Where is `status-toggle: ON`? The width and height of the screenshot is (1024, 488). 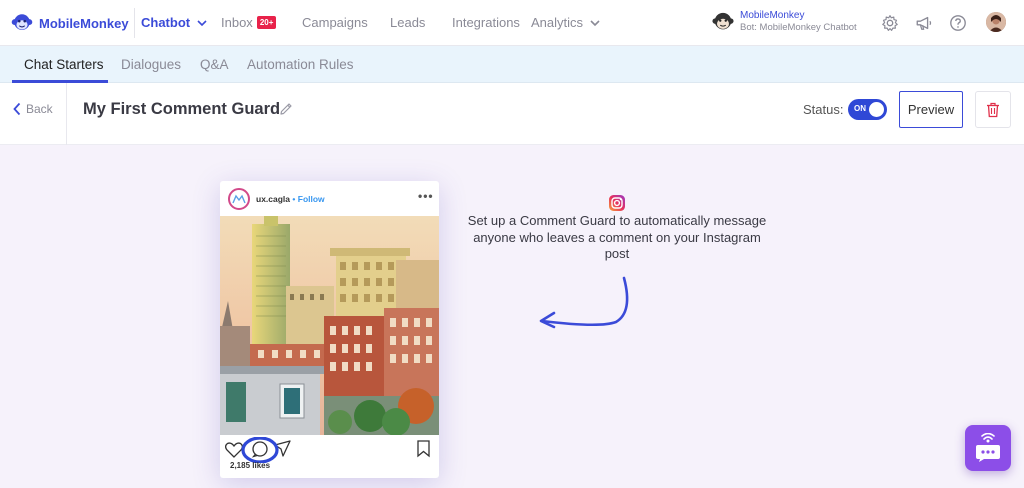
status-toggle: ON is located at coordinates (867, 109).